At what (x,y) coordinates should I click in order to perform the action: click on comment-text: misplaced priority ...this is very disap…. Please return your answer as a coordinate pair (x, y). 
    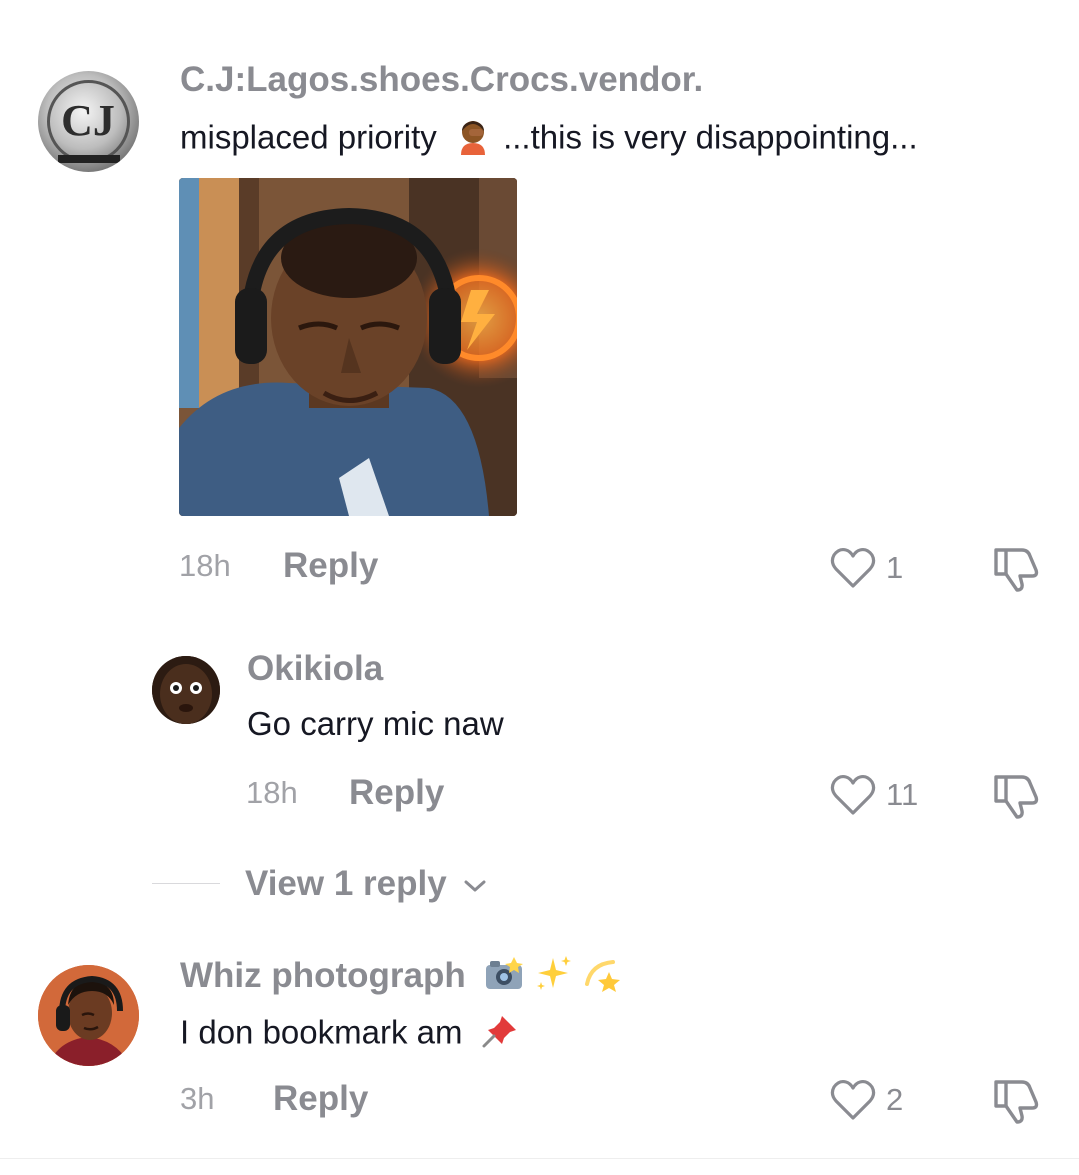
    Looking at the image, I should click on (549, 140).